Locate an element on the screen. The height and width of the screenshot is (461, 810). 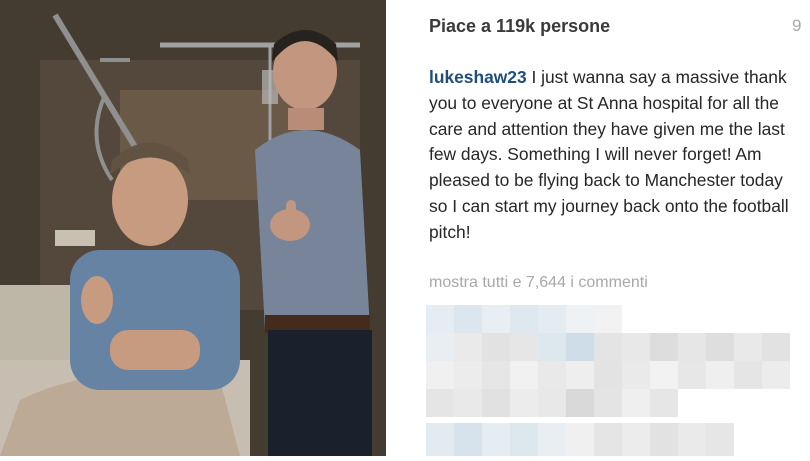
post-timestamp: 9 is located at coordinates (797, 25).